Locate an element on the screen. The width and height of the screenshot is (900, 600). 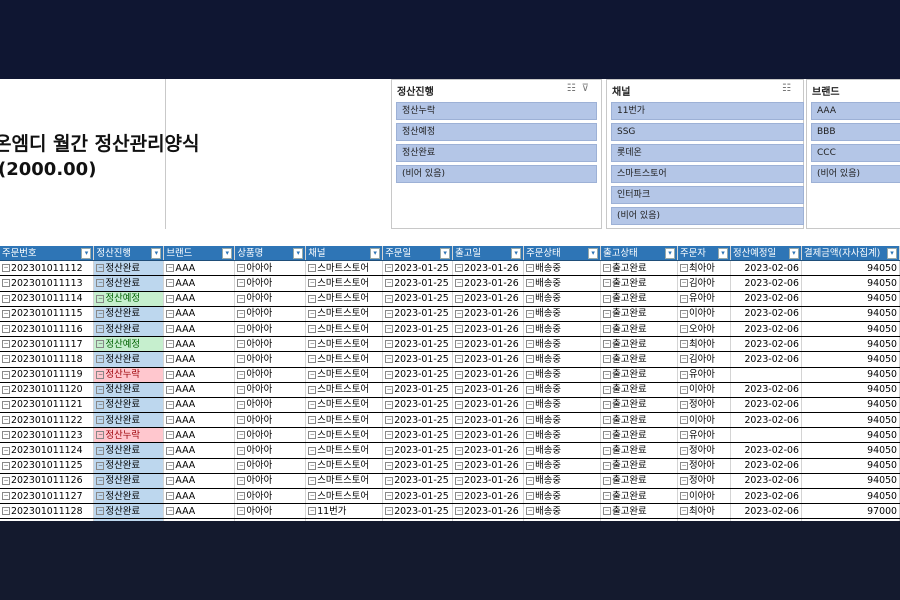
table-cell: −202301011127 is located at coordinates (47, 496).